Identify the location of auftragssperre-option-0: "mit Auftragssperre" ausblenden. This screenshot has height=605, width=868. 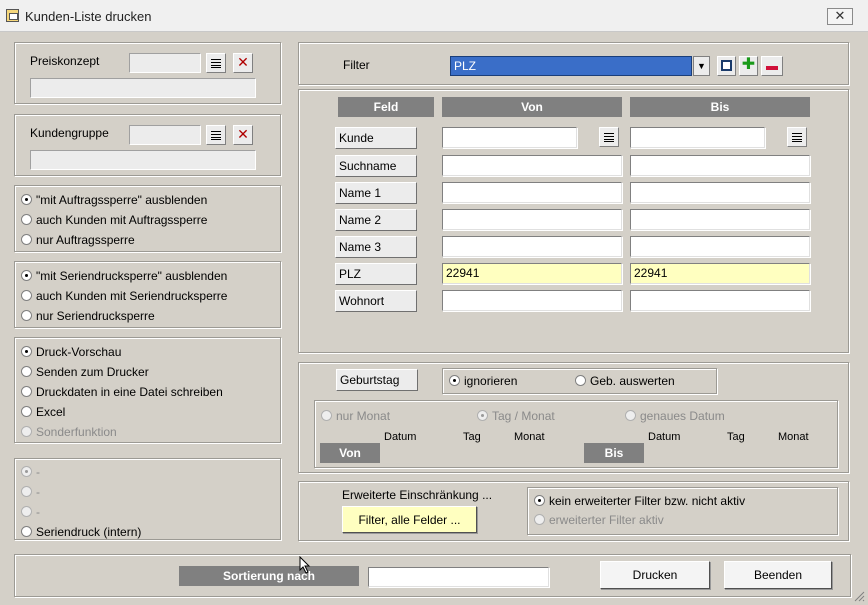
(114, 200).